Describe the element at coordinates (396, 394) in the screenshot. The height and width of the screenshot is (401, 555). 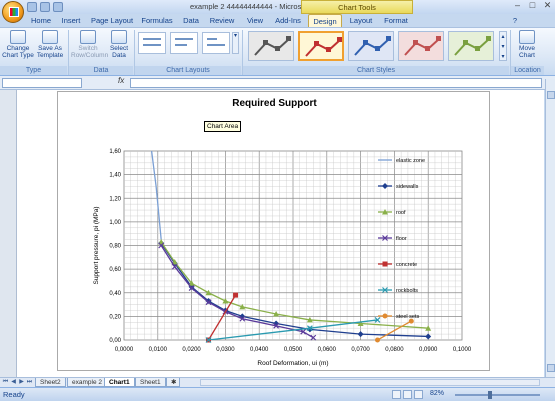
I see `normal-view-icon` at that location.